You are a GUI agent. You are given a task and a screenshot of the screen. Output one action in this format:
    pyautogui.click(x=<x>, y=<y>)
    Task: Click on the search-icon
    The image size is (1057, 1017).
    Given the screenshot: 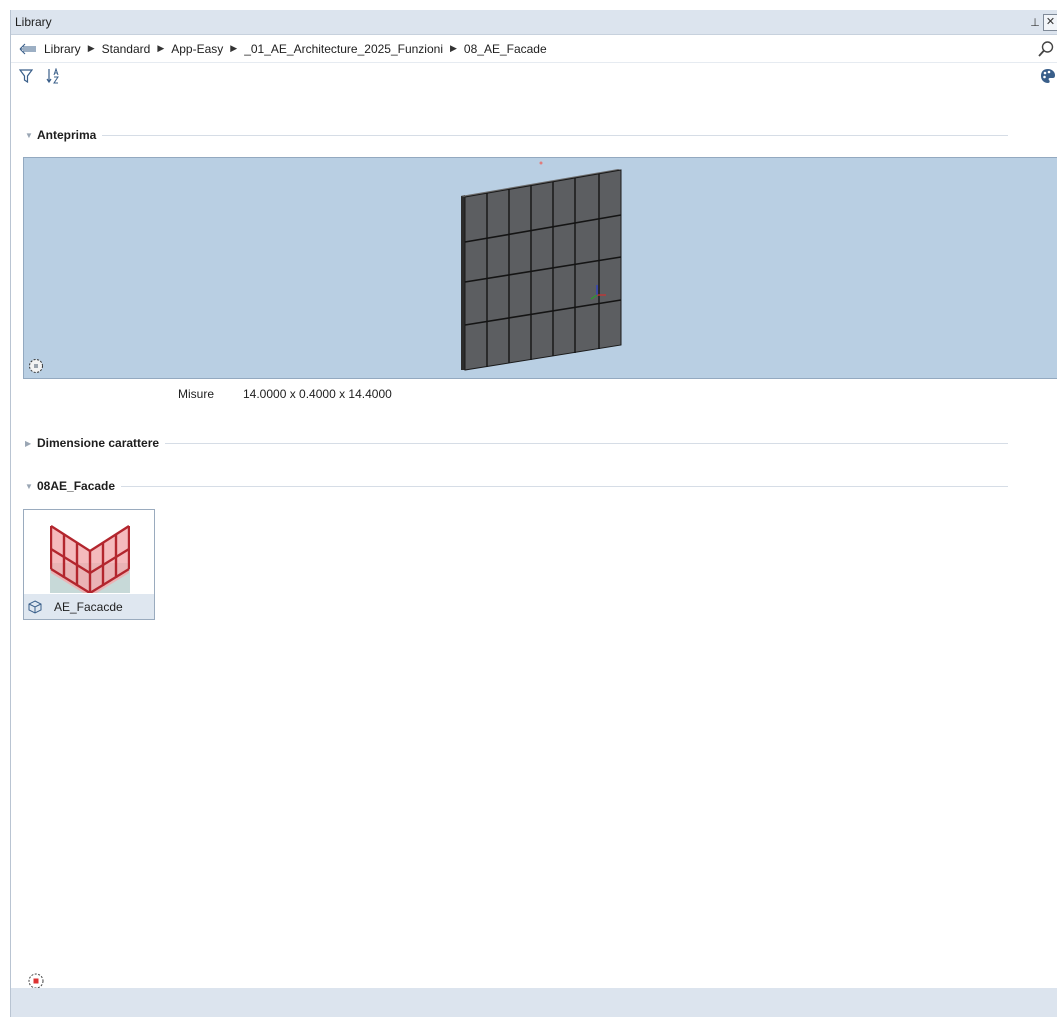 What is the action you would take?
    pyautogui.click(x=1046, y=49)
    